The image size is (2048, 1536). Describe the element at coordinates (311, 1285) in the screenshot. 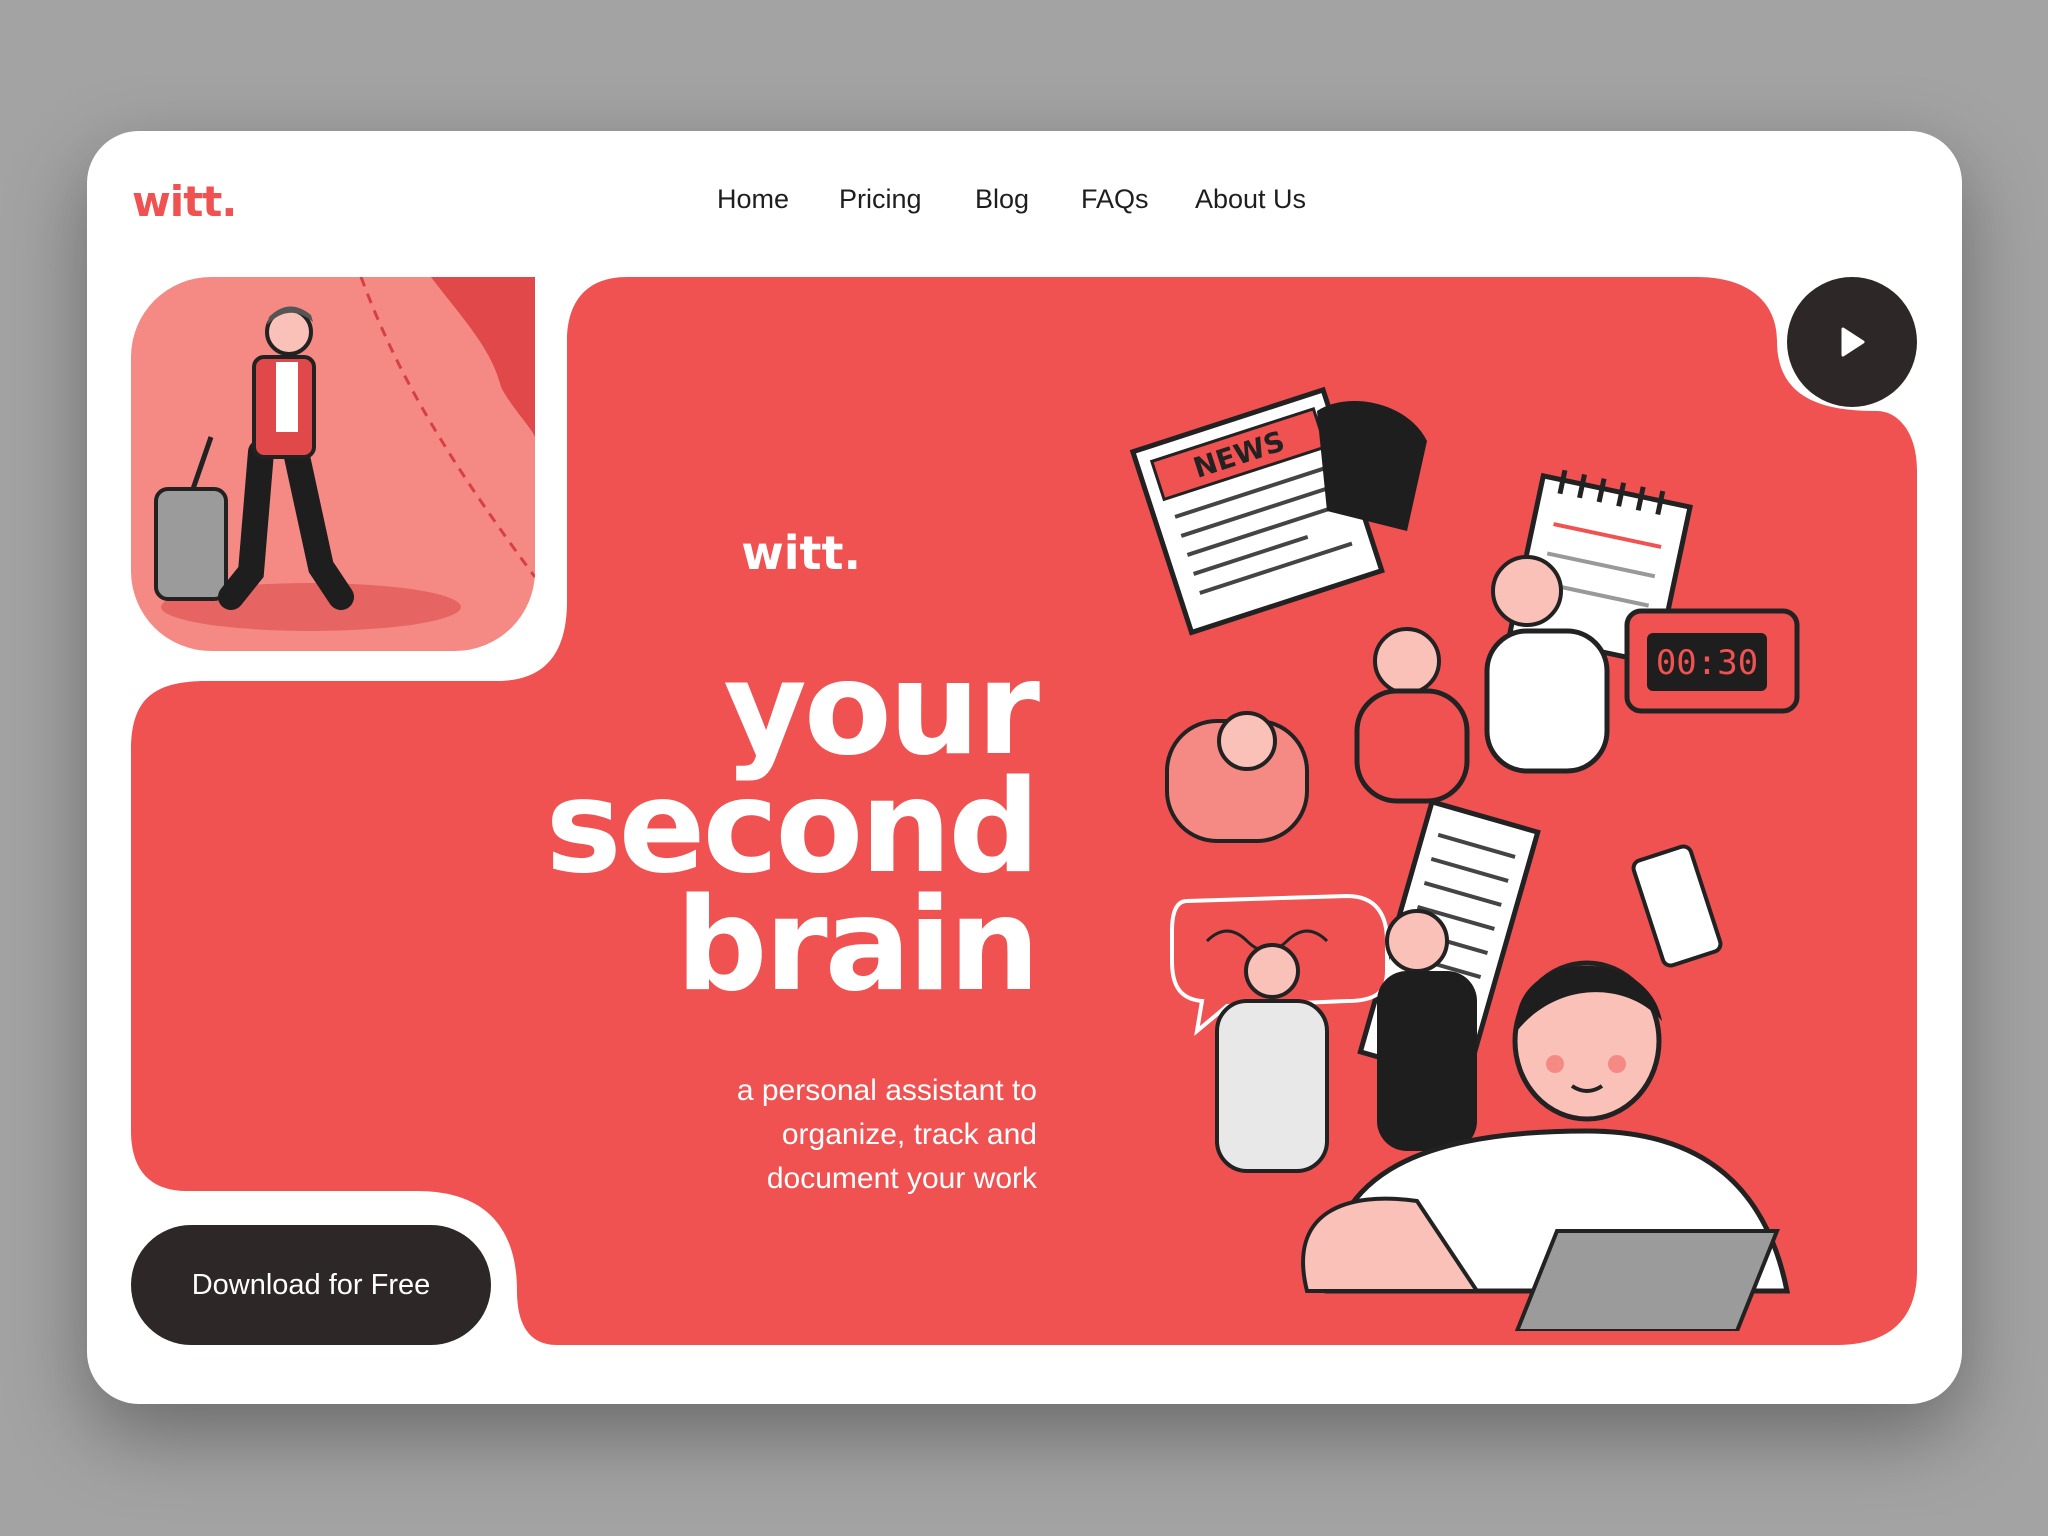

I see `download-button: Download for Free` at that location.